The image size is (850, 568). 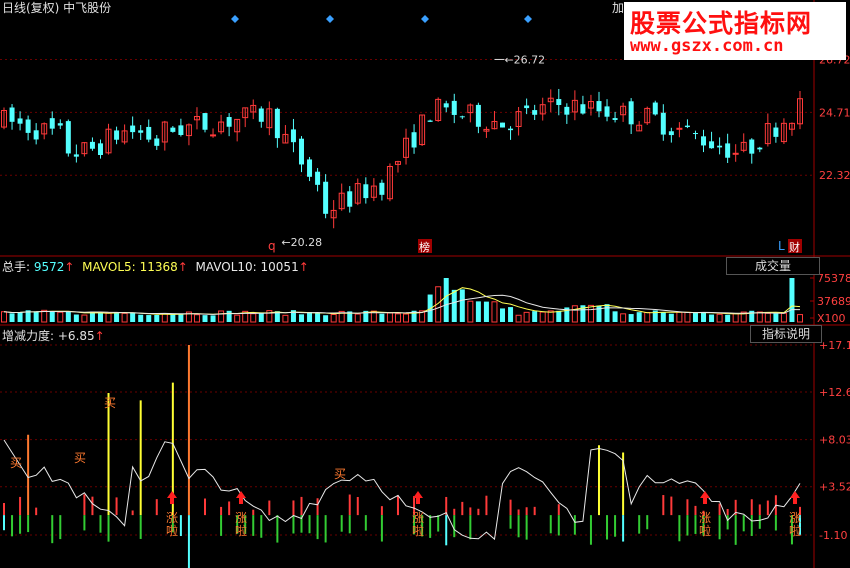 I want to click on volume-indicator-button: 成交量, so click(x=773, y=266).